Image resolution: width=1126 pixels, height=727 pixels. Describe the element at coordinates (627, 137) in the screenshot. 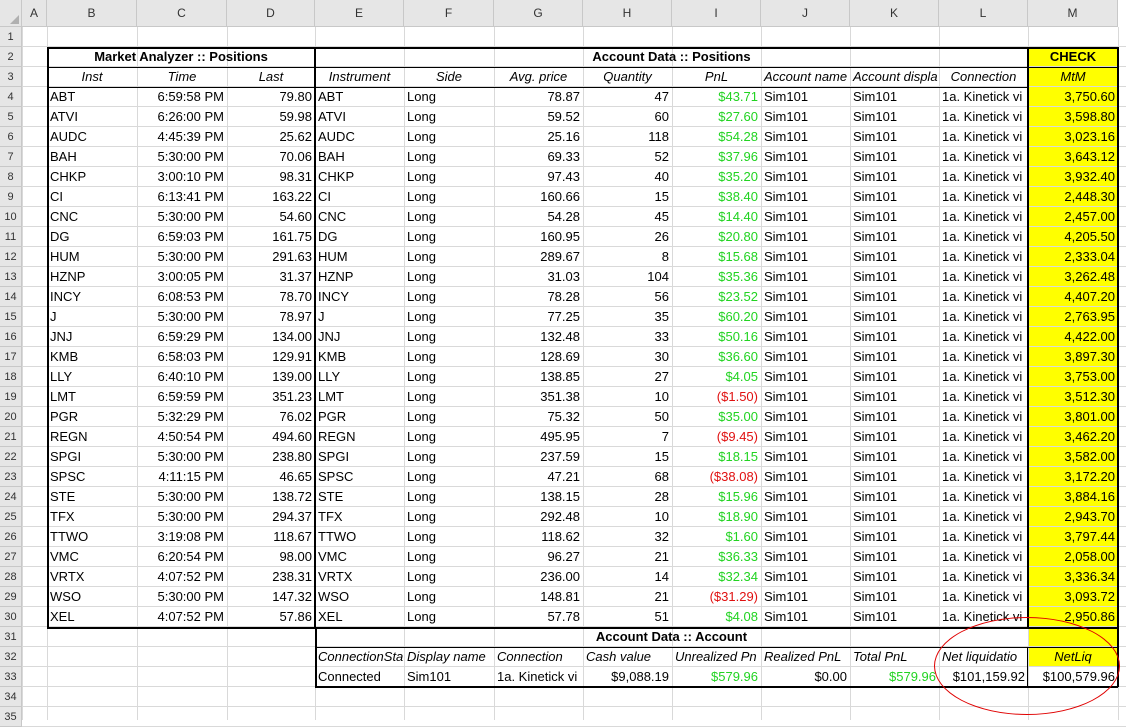

I see `quantity-cell: 118` at that location.